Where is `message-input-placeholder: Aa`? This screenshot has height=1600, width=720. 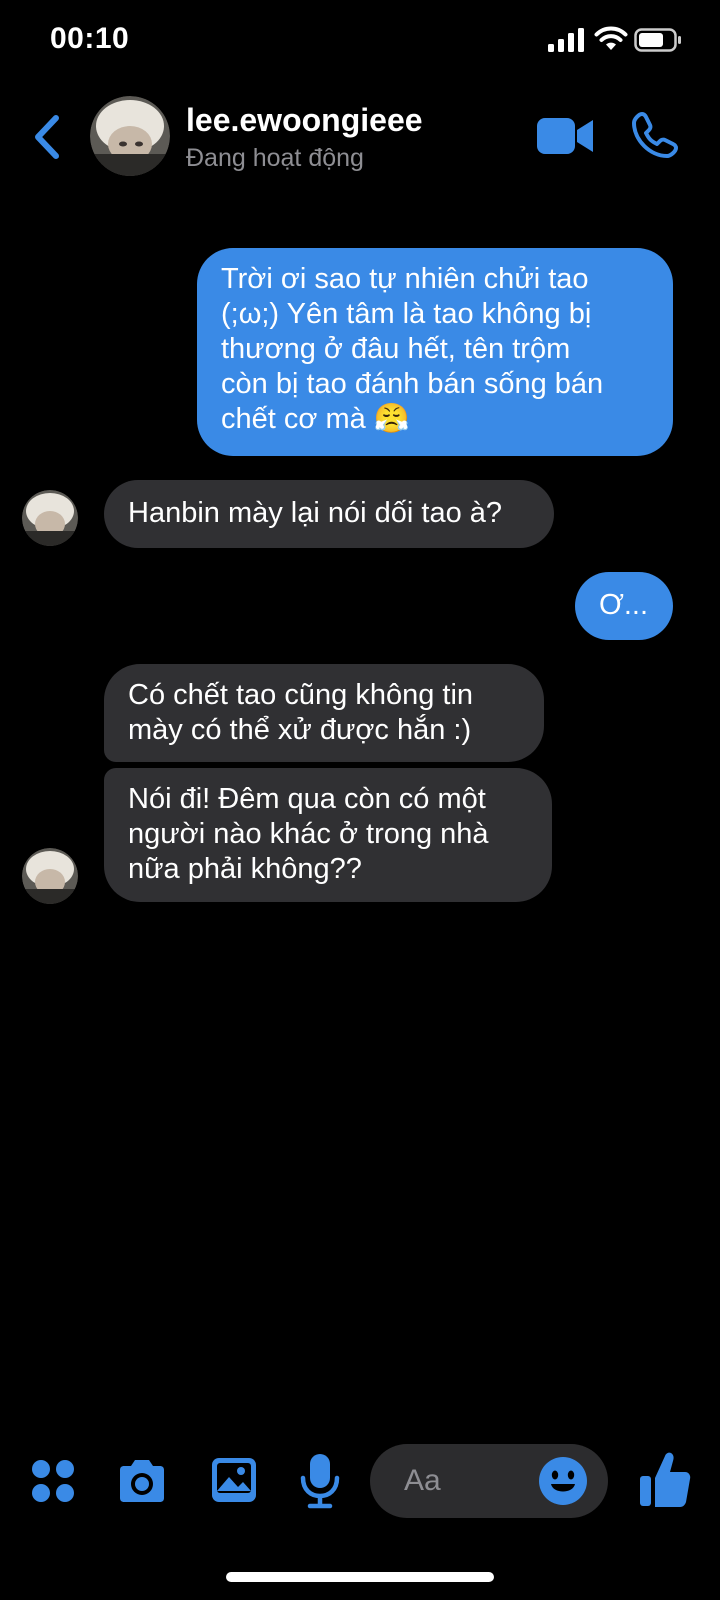
message-input-placeholder: Aa is located at coordinates (422, 1480).